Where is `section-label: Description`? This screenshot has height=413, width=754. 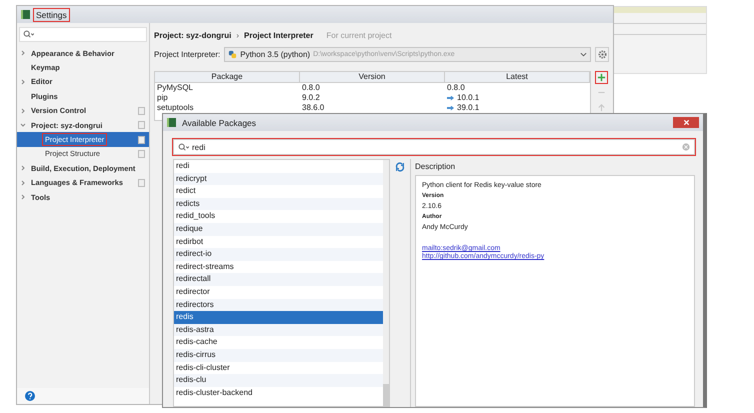
section-label: Description is located at coordinates (435, 167).